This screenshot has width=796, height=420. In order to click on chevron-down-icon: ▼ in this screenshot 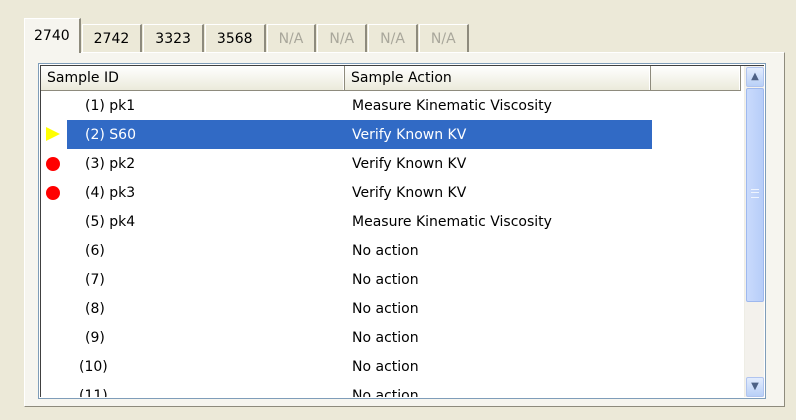, I will do `click(755, 386)`.